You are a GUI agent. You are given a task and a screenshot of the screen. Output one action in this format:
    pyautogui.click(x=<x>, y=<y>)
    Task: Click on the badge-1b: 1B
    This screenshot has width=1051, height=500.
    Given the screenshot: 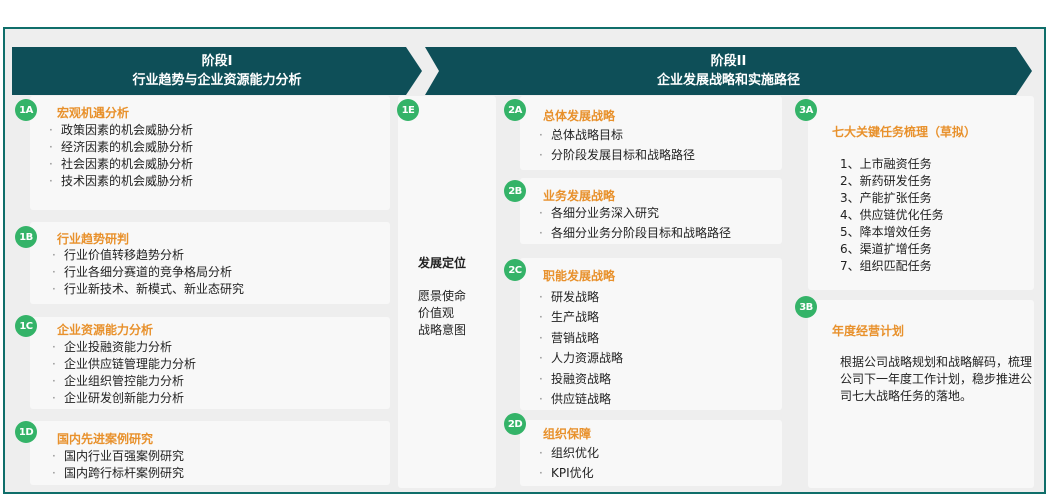 What is the action you would take?
    pyautogui.click(x=26, y=237)
    